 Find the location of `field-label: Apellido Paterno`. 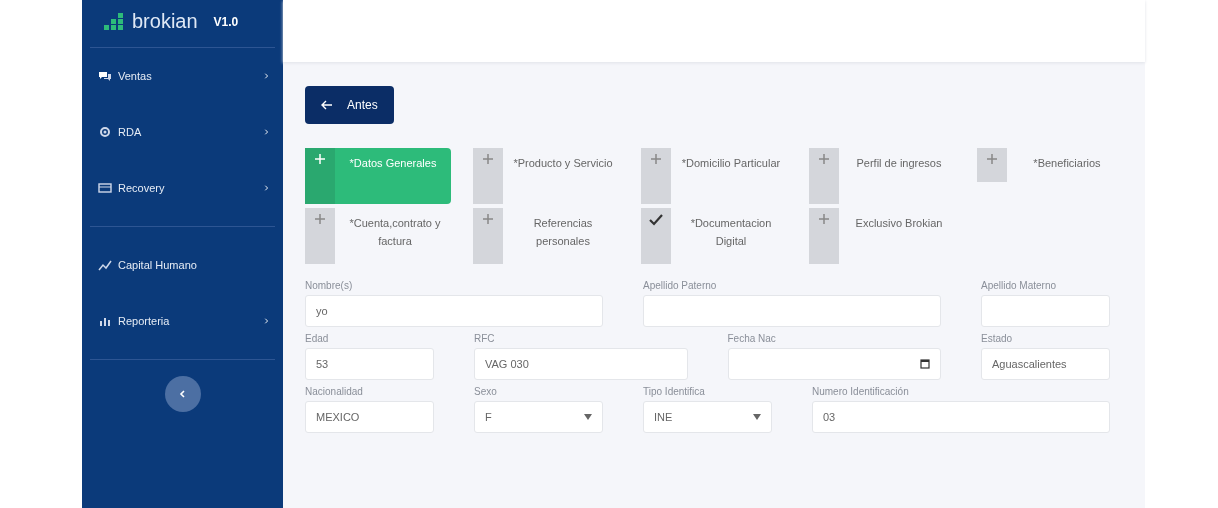

field-label: Apellido Paterno is located at coordinates (680, 285).